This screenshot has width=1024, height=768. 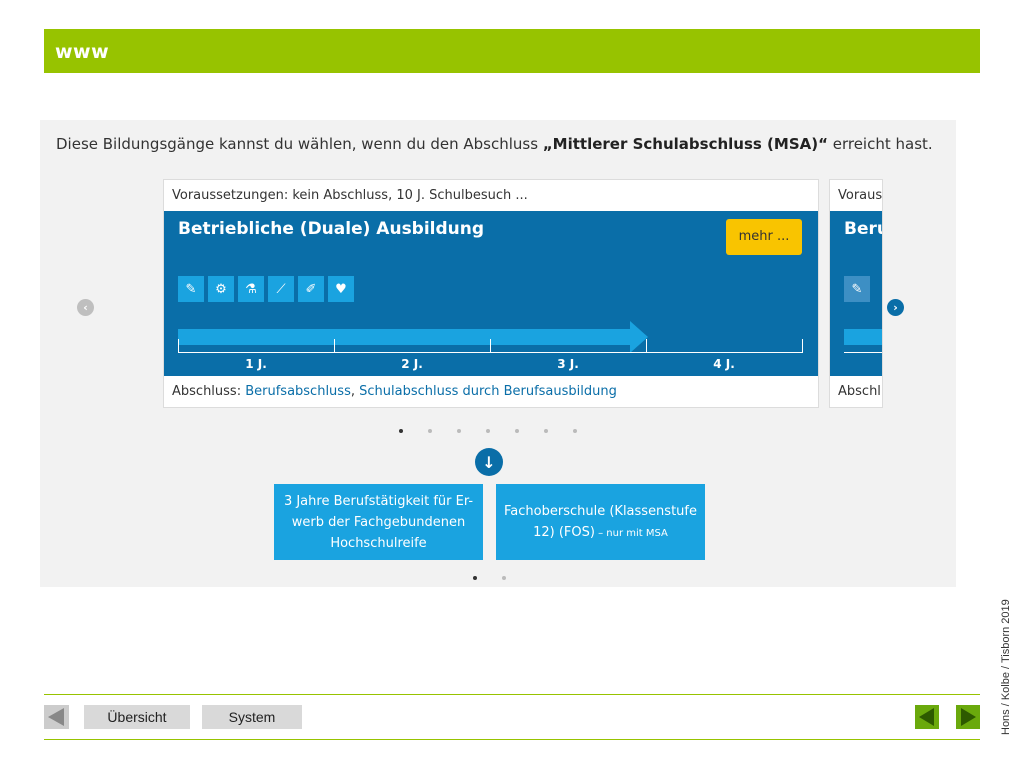 What do you see at coordinates (251, 289) in the screenshot?
I see `flask-icon: ⚗` at bounding box center [251, 289].